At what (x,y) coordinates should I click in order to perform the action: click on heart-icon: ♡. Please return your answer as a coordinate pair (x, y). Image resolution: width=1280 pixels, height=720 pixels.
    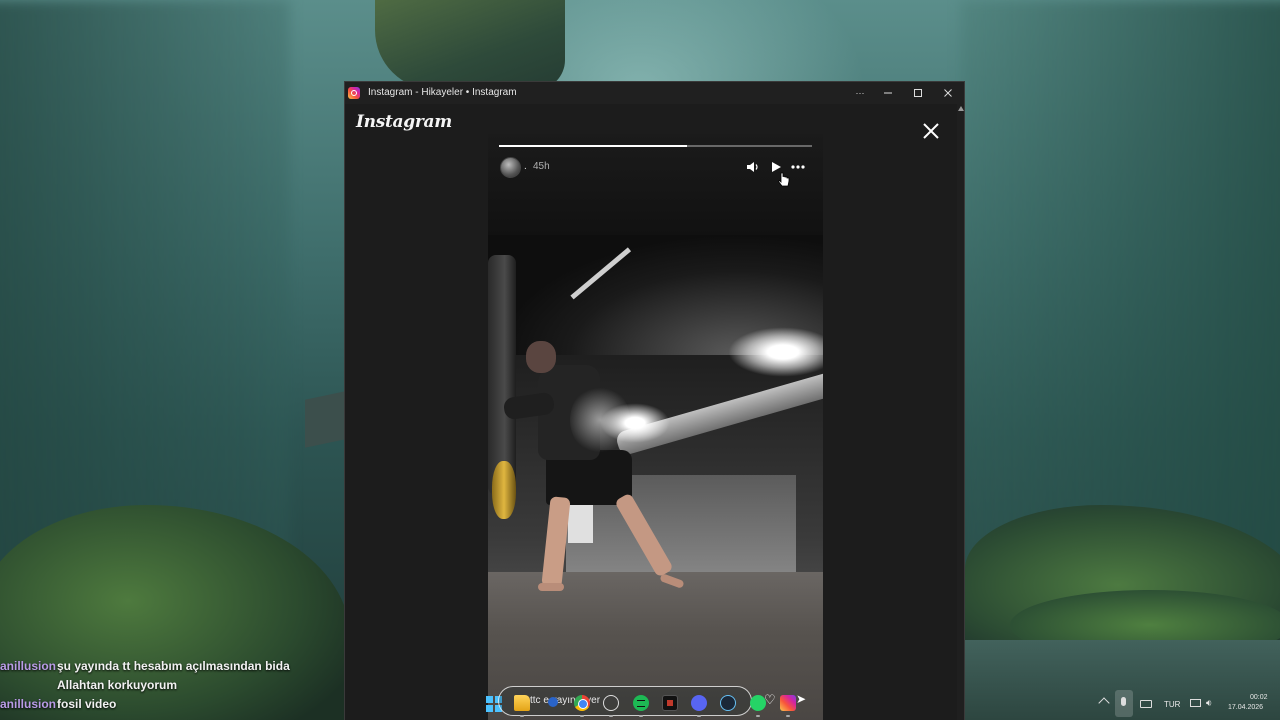
    Looking at the image, I should click on (771, 700).